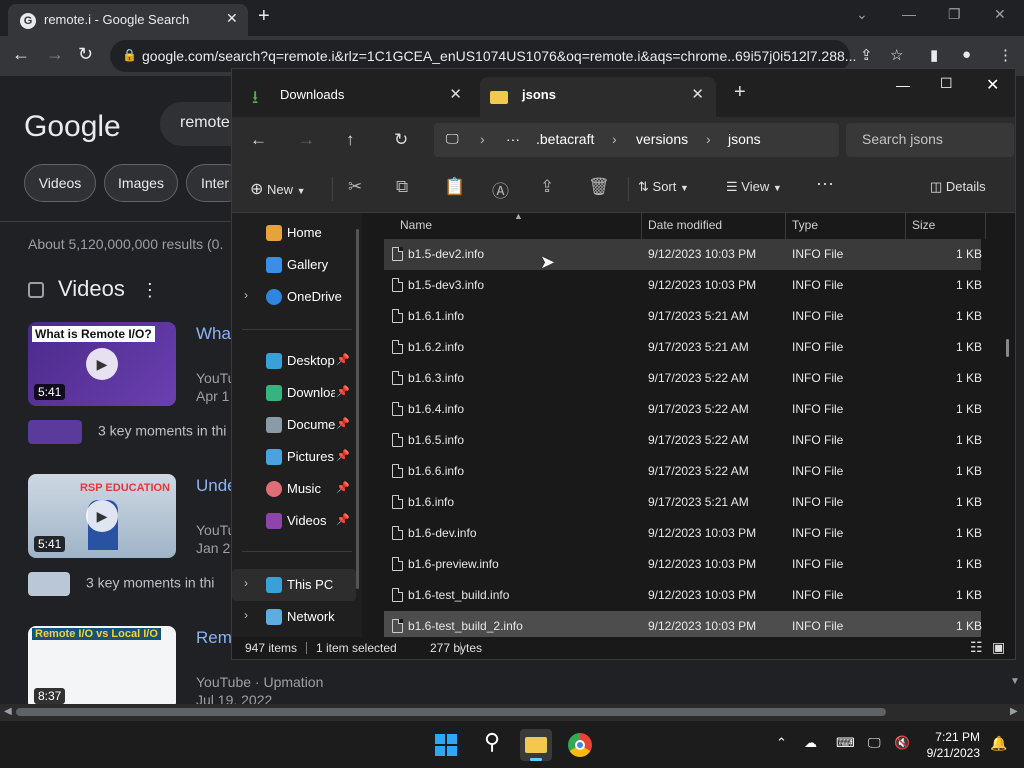  Describe the element at coordinates (141, 183) in the screenshot. I see `chip-images: Images` at that location.